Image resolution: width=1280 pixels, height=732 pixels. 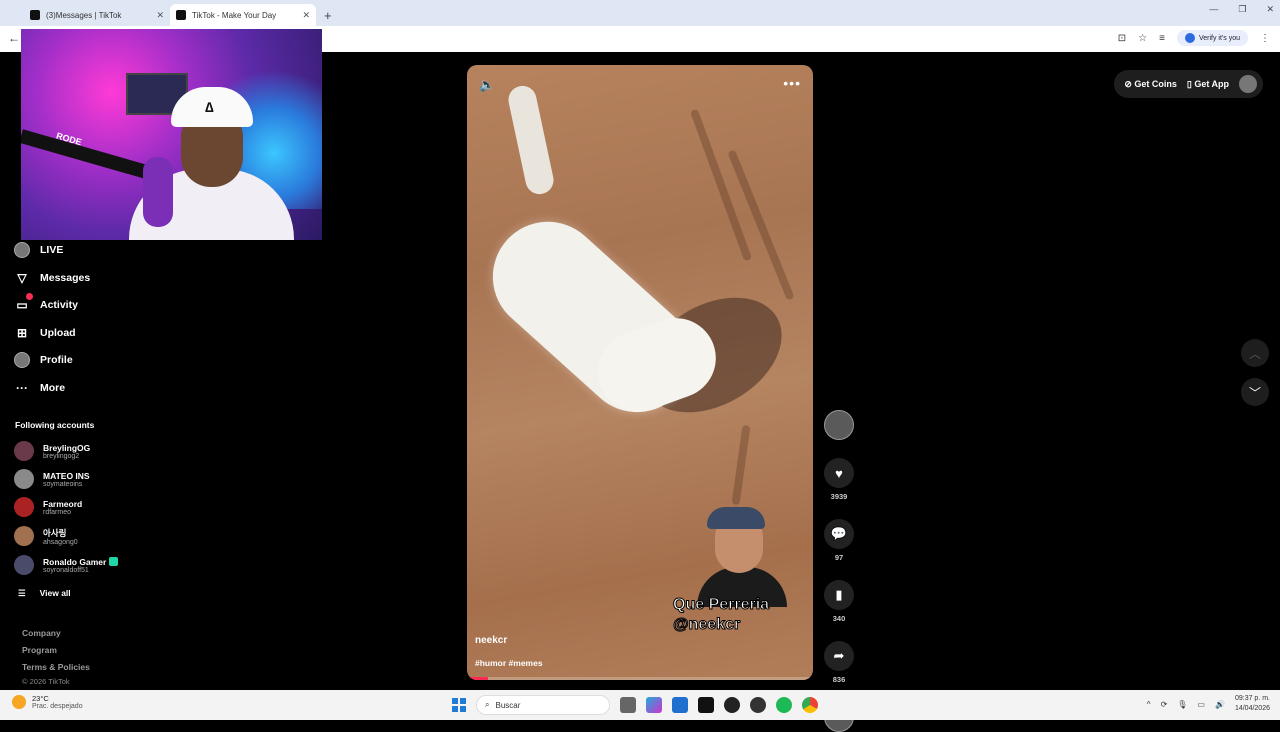 I want to click on view-all-button: ☰ View all, so click(x=44, y=593).